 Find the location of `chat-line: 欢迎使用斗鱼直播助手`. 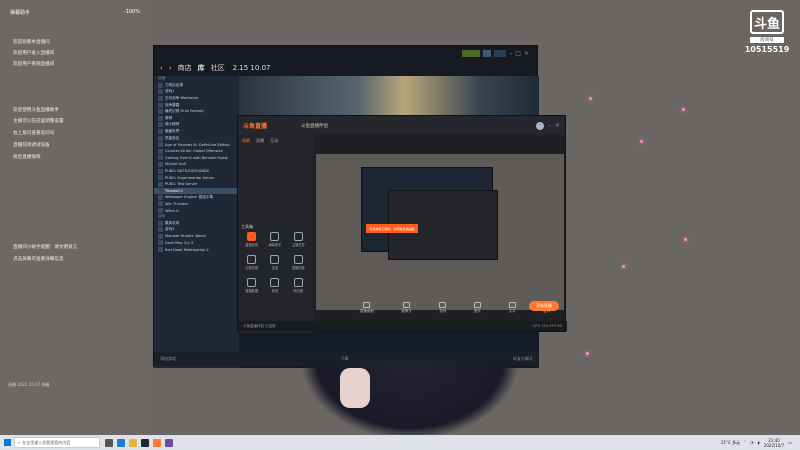

chat-line: 欢迎使用斗鱼直播助手 is located at coordinates (36, 110).